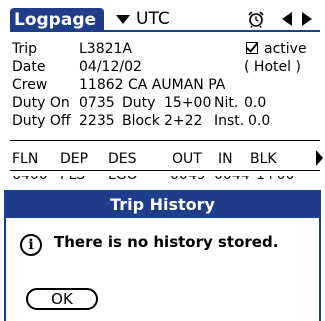  I want to click on table-row: 6400 PLS LGO 0049 0044 1+00, so click(167, 180).